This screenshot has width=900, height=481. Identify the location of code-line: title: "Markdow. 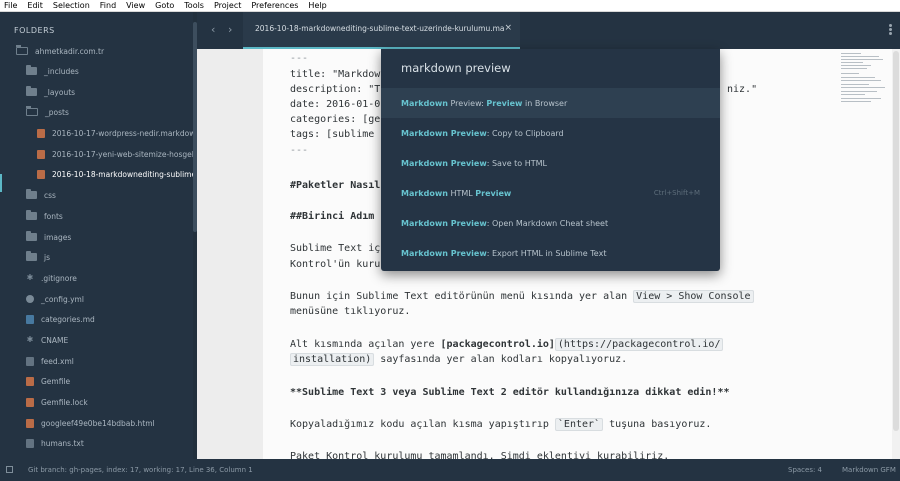
(335, 74).